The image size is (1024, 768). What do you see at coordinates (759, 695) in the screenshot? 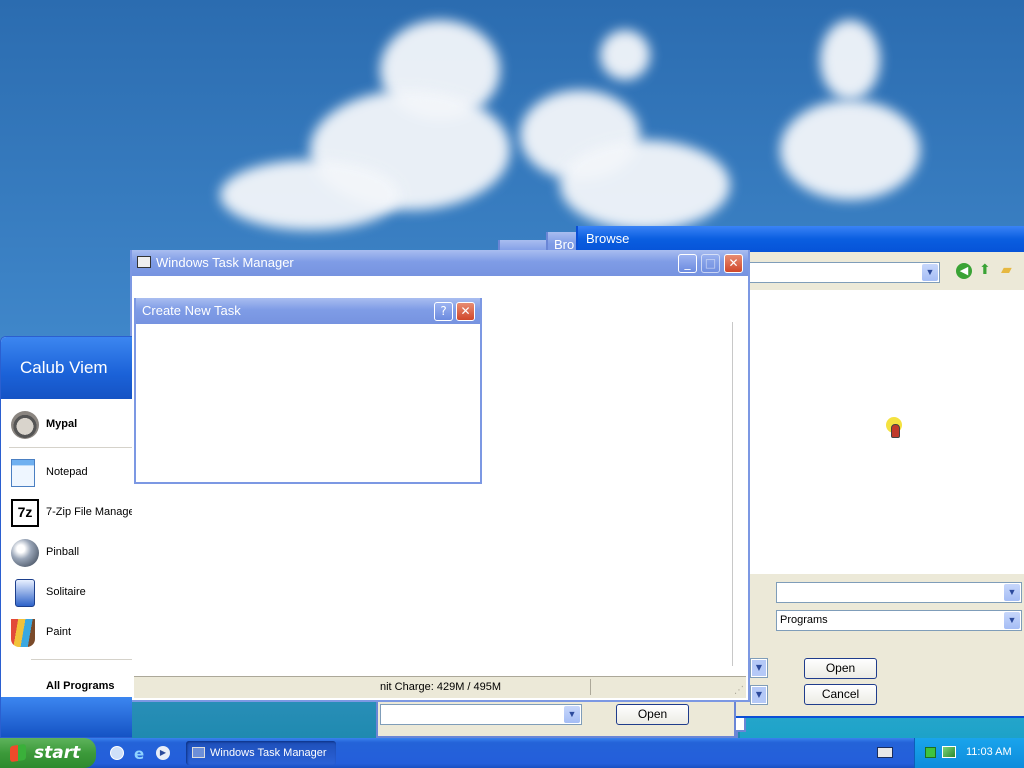
I see `side-combo-2: ▼` at bounding box center [759, 695].